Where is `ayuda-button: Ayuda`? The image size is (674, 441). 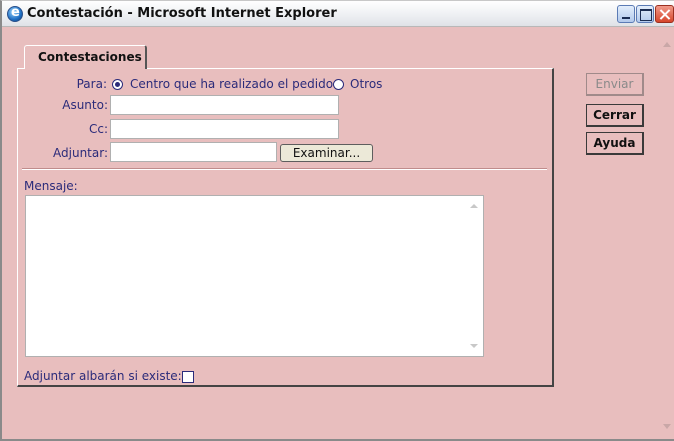
ayuda-button: Ayuda is located at coordinates (615, 143).